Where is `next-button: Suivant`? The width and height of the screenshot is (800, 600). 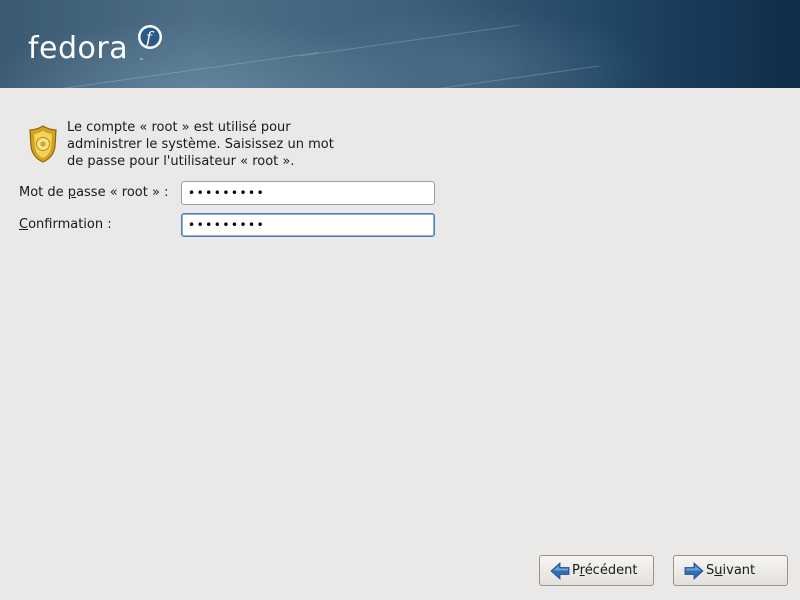 next-button: Suivant is located at coordinates (730, 570).